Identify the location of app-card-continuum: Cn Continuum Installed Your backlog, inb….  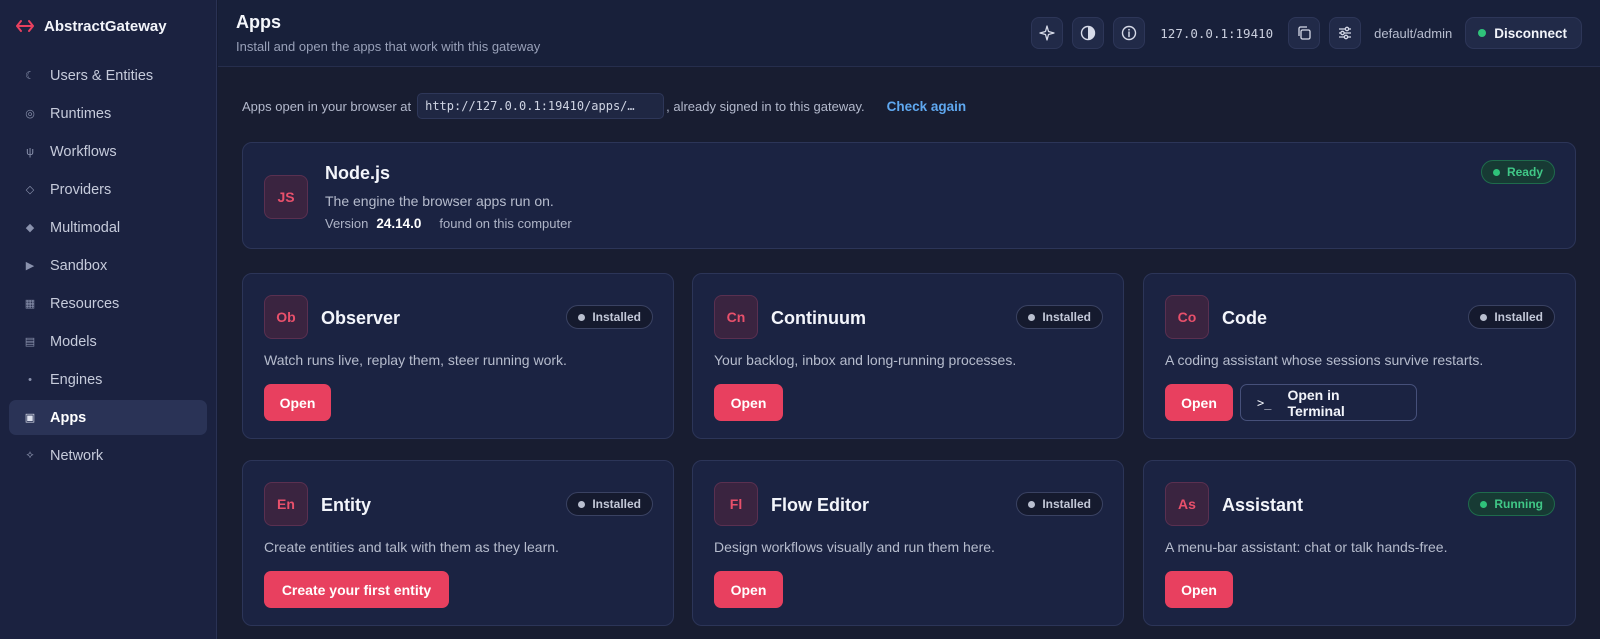
(908, 356).